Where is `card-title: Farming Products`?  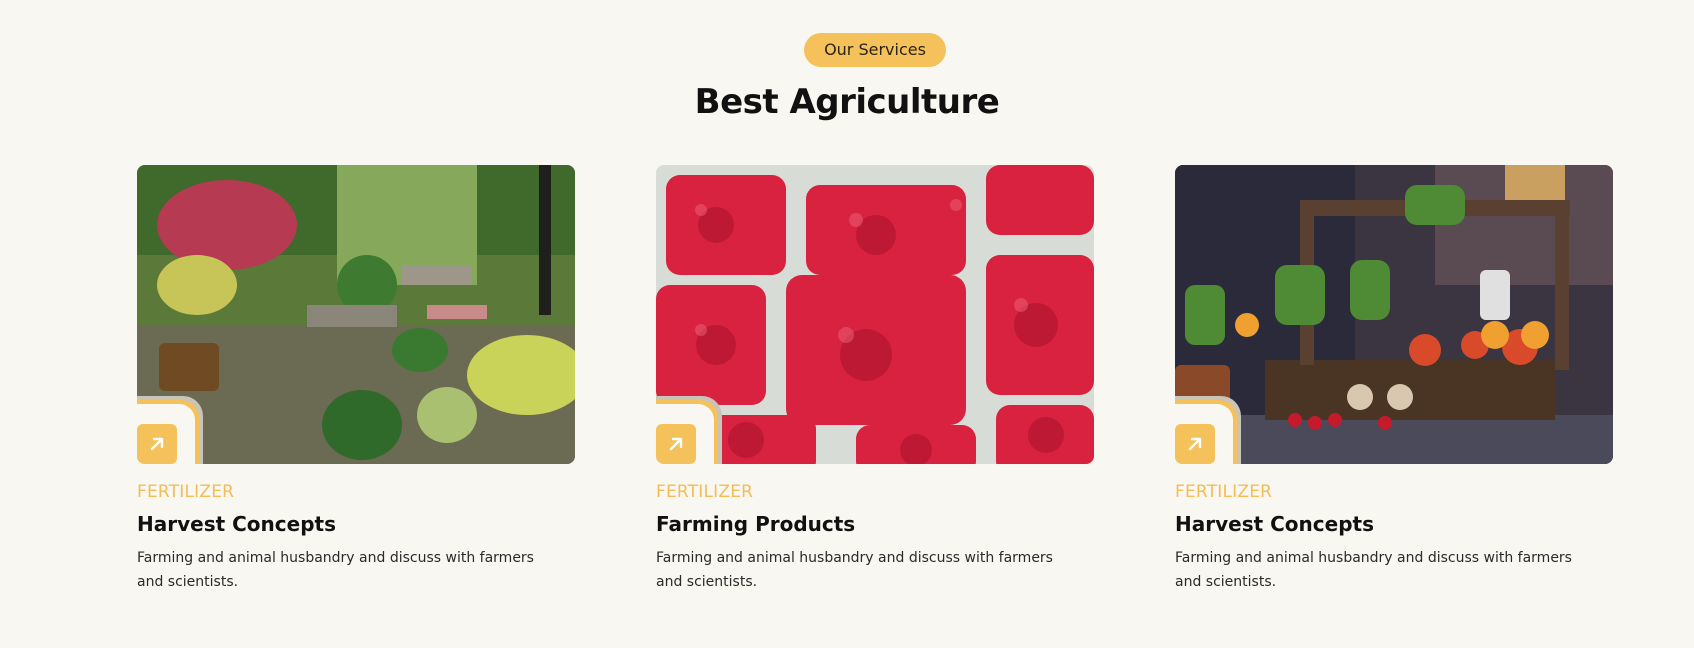 card-title: Farming Products is located at coordinates (875, 524).